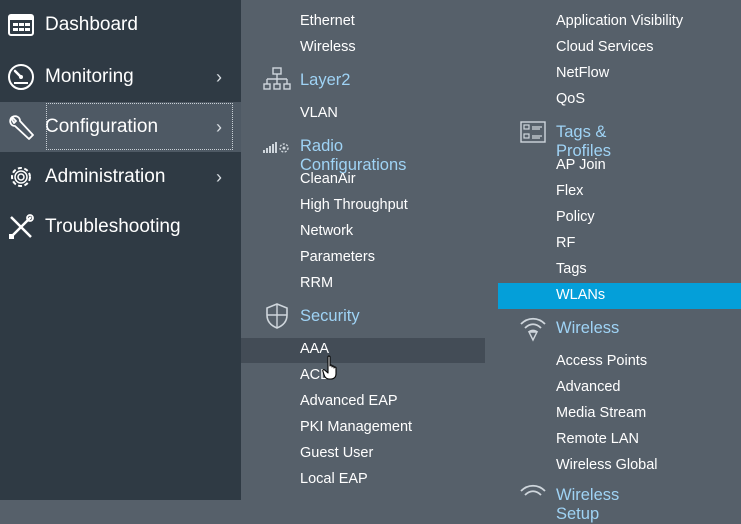  What do you see at coordinates (326, 231) in the screenshot?
I see `menu-item-network: Network` at bounding box center [326, 231].